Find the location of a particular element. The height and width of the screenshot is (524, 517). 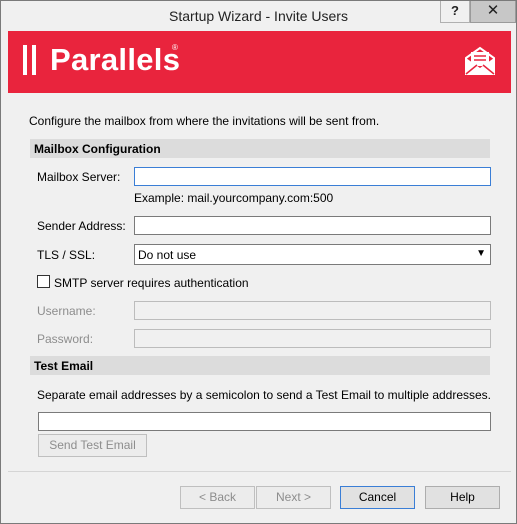

logo-text: Parallels is located at coordinates (115, 59).